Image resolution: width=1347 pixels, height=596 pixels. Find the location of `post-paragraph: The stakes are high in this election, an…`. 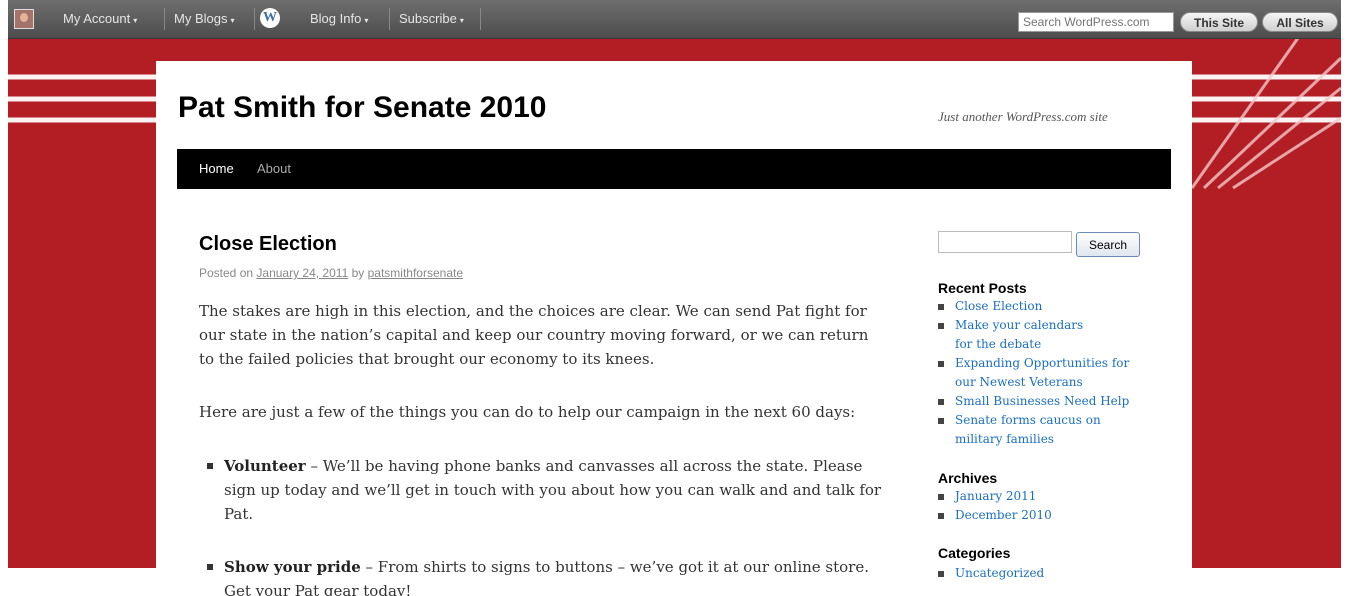

post-paragraph: The stakes are high in this election, an… is located at coordinates (534, 335).